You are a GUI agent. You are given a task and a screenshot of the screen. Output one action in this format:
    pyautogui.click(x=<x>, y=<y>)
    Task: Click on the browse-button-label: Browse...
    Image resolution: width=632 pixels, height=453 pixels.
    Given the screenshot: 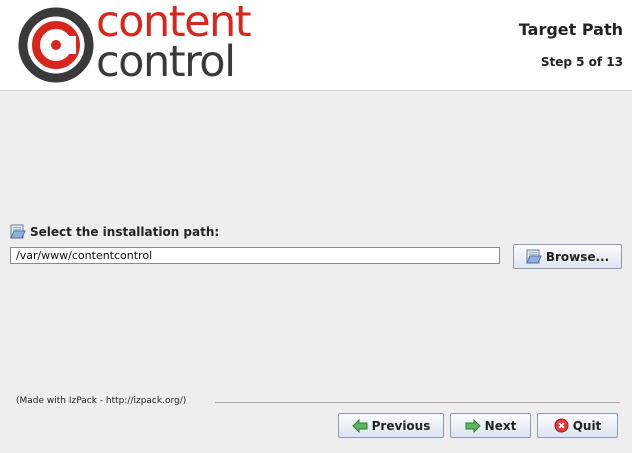 What is the action you would take?
    pyautogui.click(x=577, y=256)
    